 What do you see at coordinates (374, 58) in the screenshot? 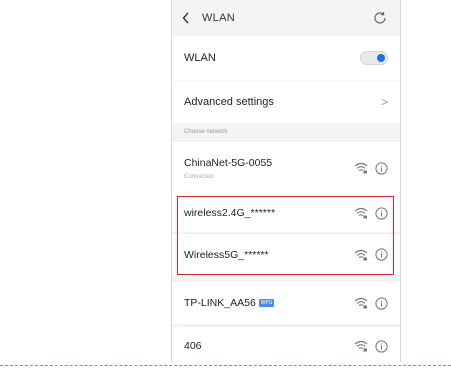
I see `wlan-toggle-switch` at bounding box center [374, 58].